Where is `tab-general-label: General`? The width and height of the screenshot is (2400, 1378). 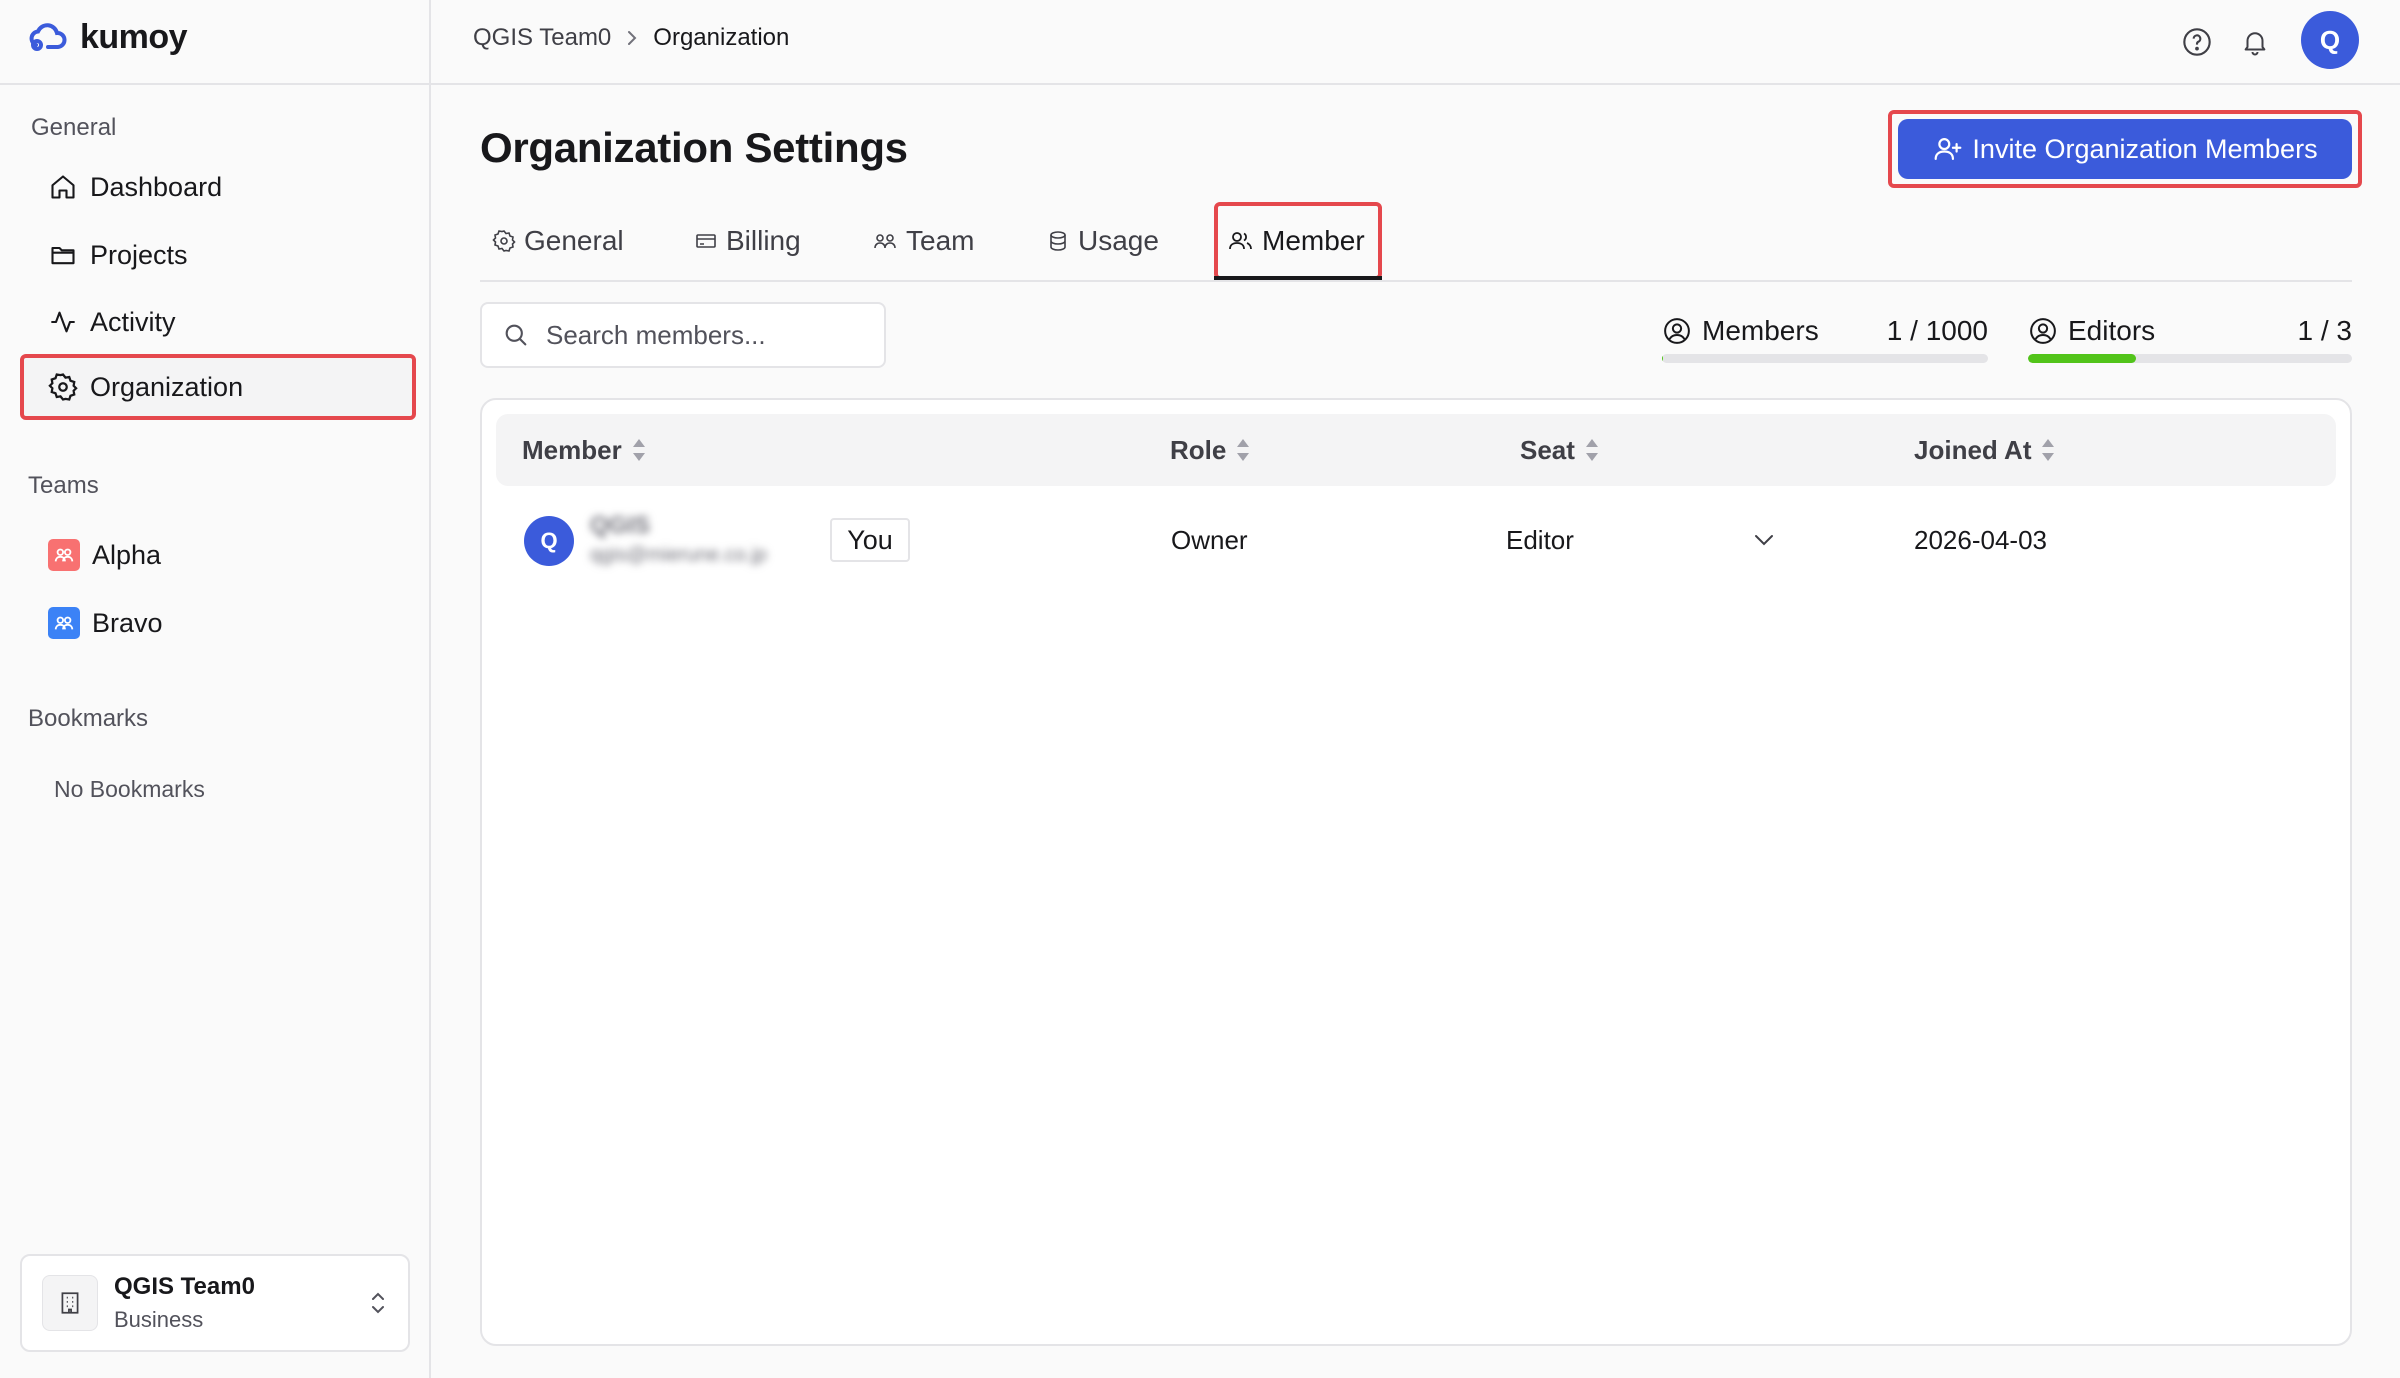
tab-general-label: General is located at coordinates (574, 240).